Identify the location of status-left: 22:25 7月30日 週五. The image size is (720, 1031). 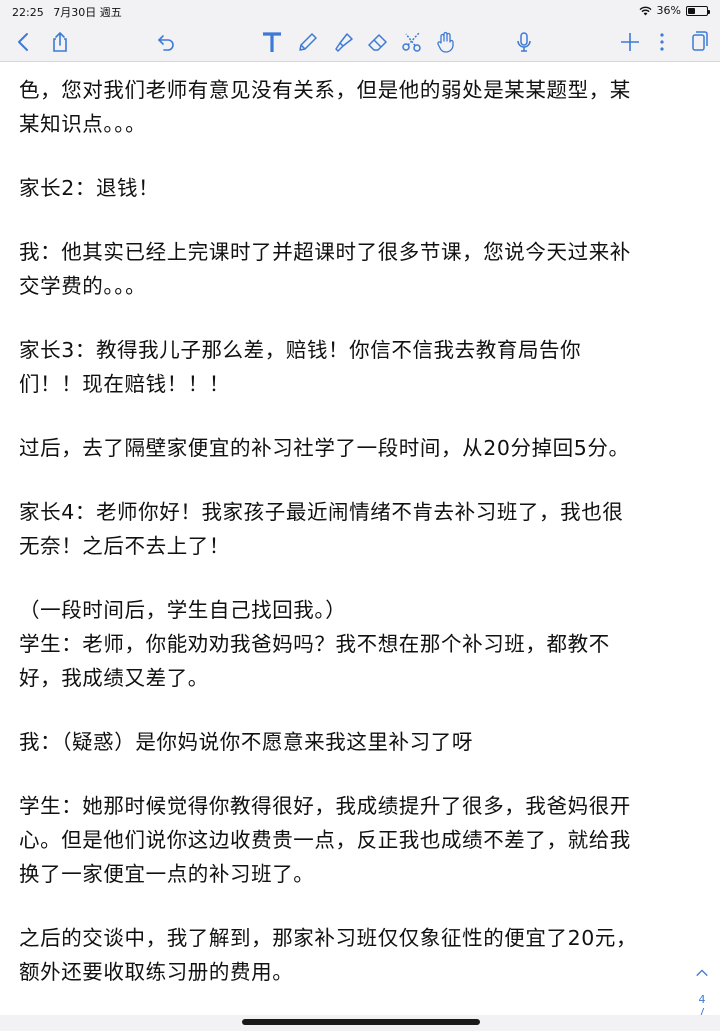
(70, 12).